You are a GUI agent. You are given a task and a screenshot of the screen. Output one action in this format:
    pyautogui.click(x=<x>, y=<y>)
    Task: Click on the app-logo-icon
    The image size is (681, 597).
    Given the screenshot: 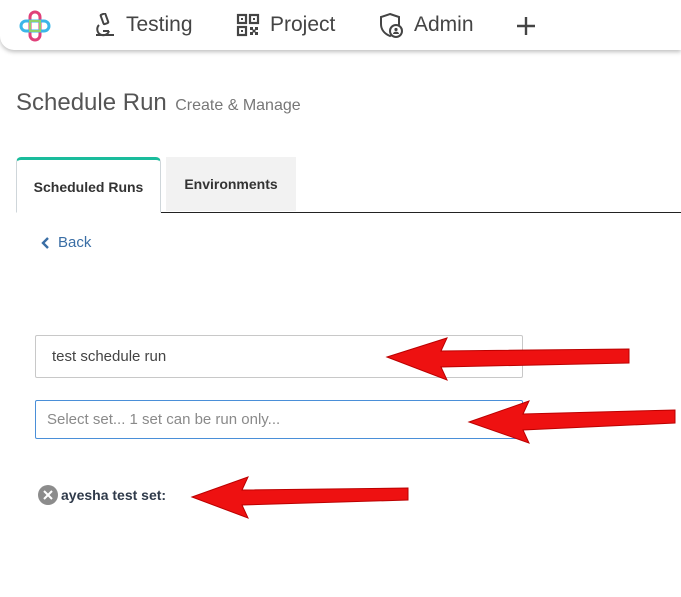 What is the action you would take?
    pyautogui.click(x=35, y=26)
    